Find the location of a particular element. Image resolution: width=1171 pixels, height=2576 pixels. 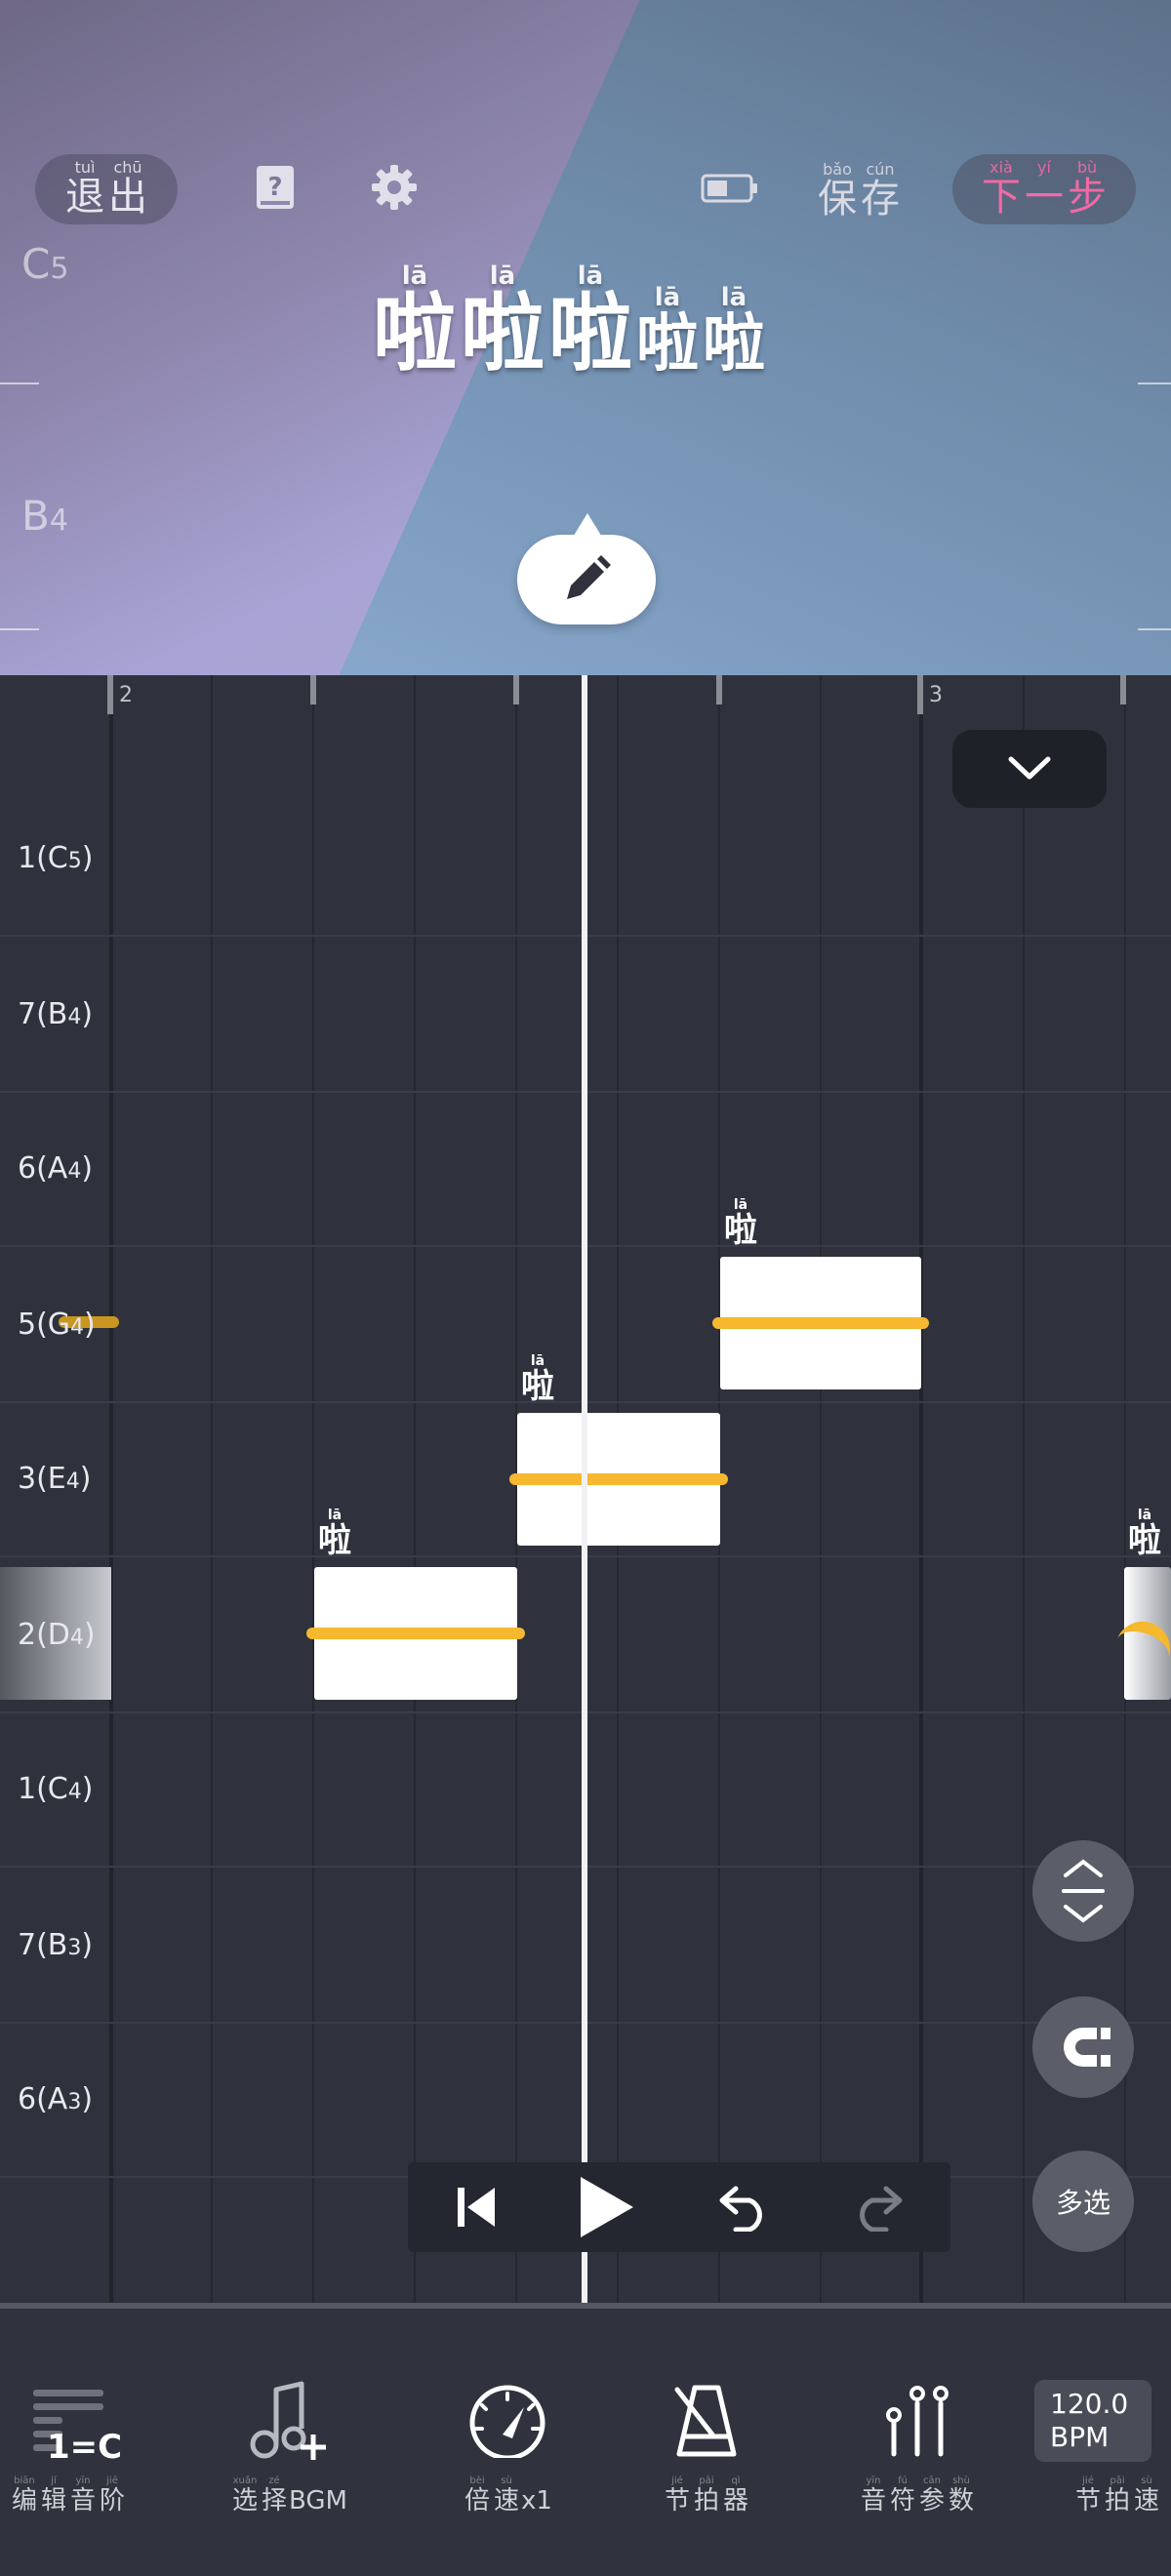

undo-button is located at coordinates (744, 2207).